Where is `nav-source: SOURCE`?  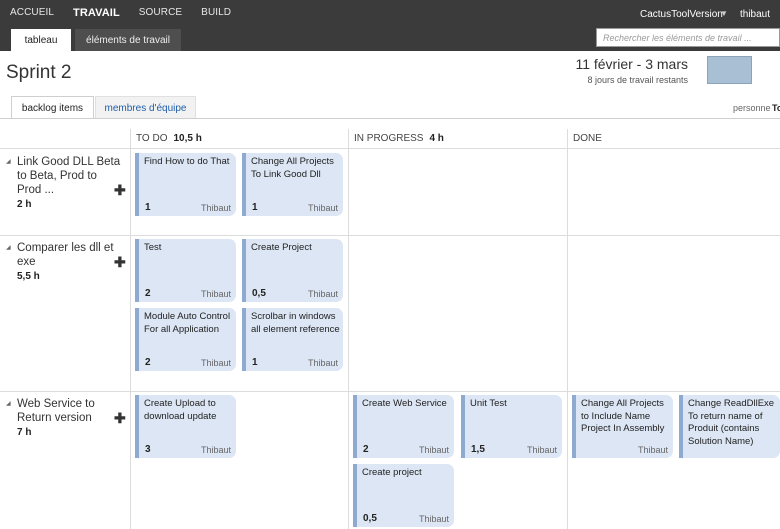
nav-source: SOURCE is located at coordinates (160, 13).